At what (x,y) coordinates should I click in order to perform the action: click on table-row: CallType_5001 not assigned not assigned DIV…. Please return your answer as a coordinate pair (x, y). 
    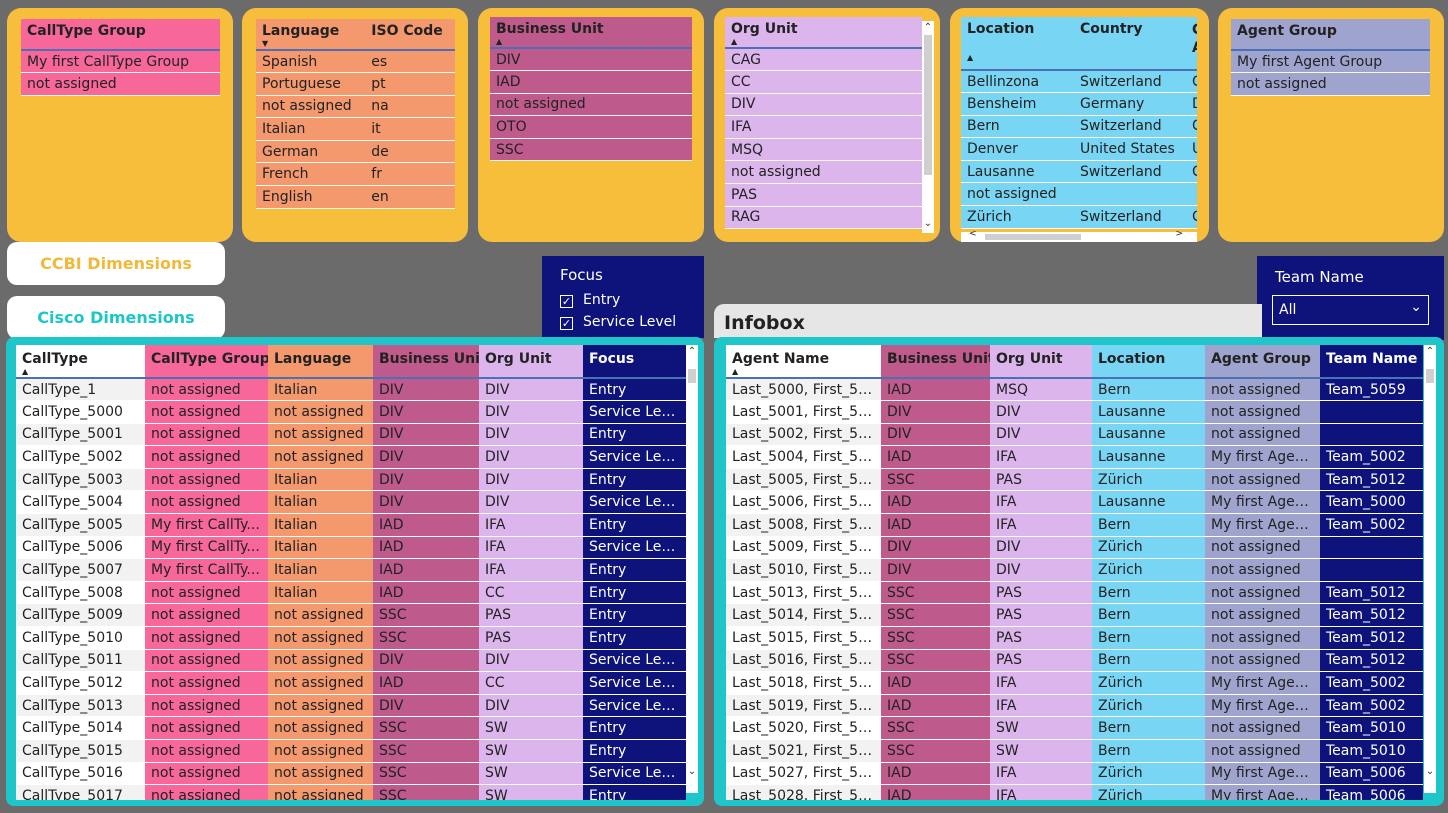
    Looking at the image, I should click on (351, 435).